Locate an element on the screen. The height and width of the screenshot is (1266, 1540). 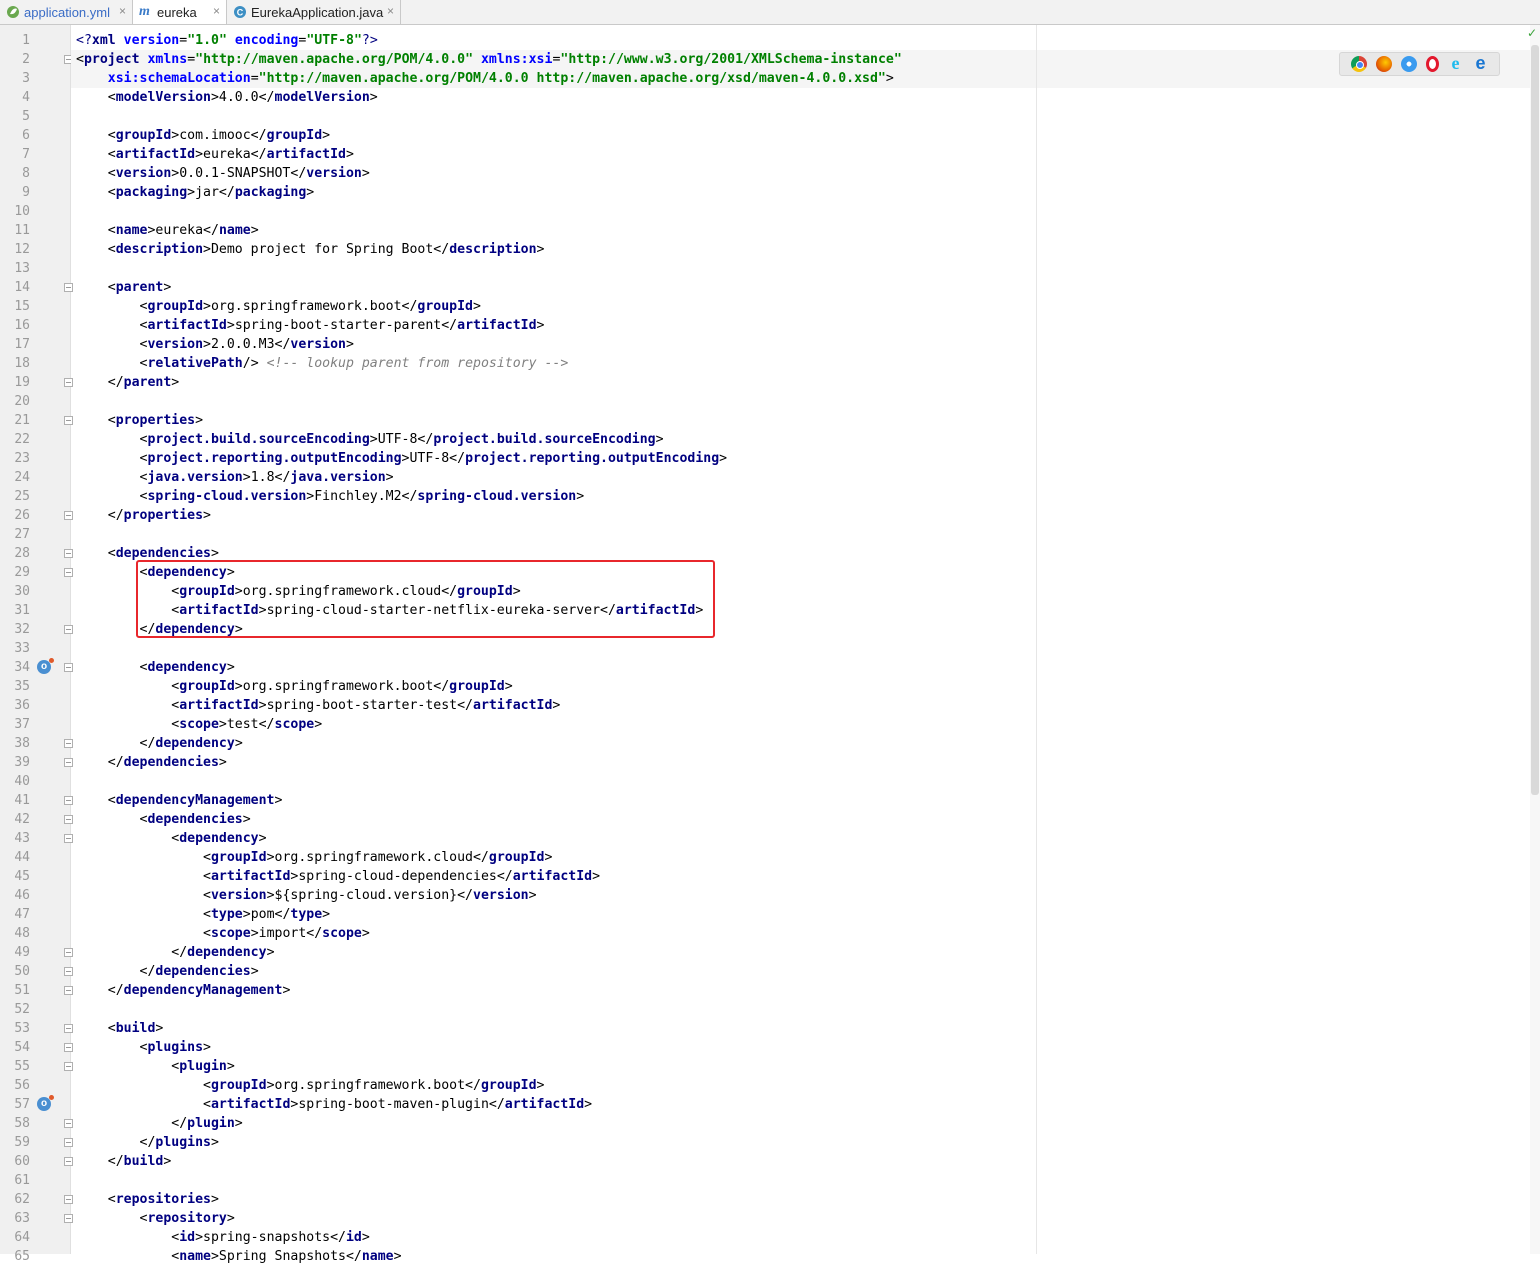
xml-value: "http://maven.apache.org/POM/4.0.0" is located at coordinates (334, 59).